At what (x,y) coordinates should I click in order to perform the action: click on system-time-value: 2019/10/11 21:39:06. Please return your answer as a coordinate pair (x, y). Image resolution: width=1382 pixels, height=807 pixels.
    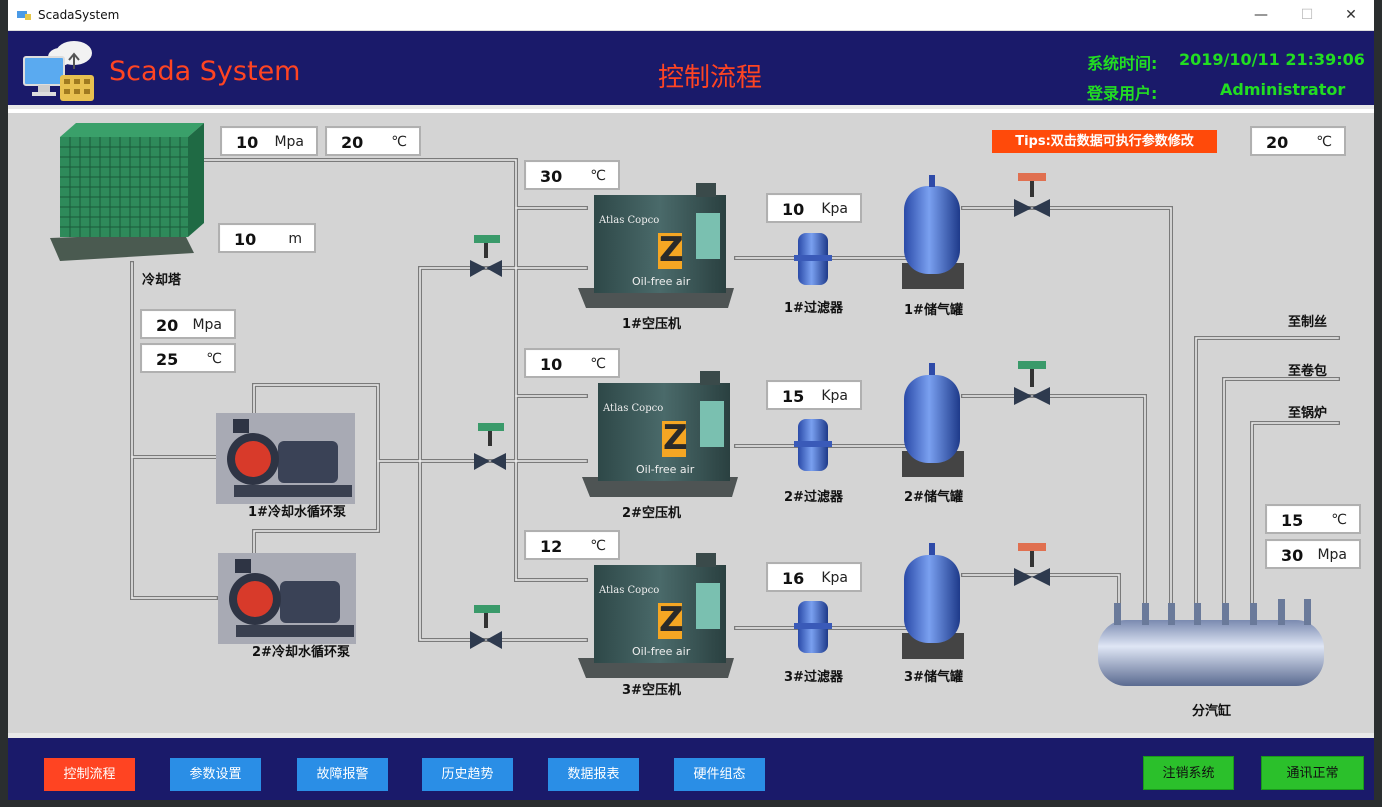
    Looking at the image, I should click on (1272, 59).